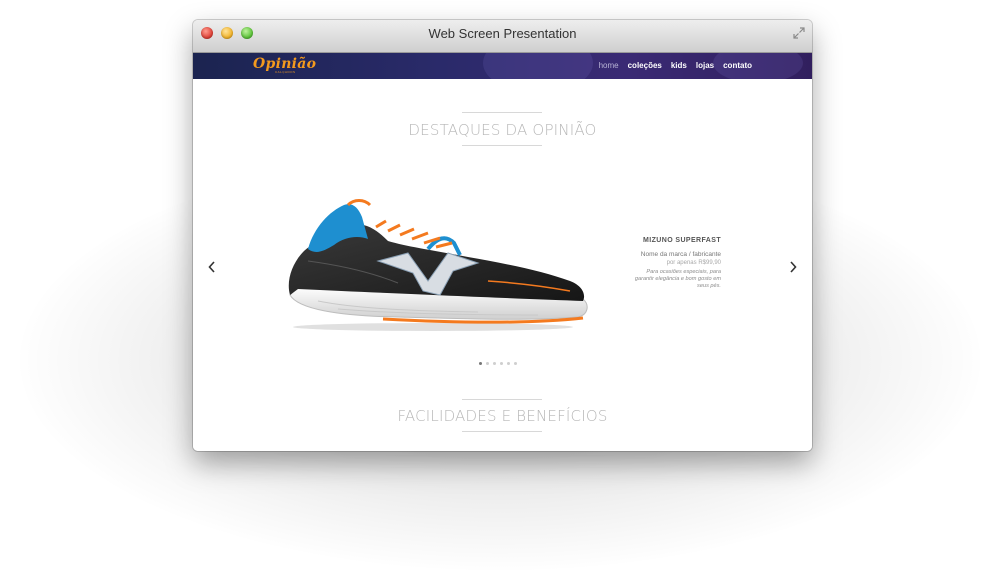  Describe the element at coordinates (705, 65) in the screenshot. I see `nav-item-lojas: lojas` at that location.